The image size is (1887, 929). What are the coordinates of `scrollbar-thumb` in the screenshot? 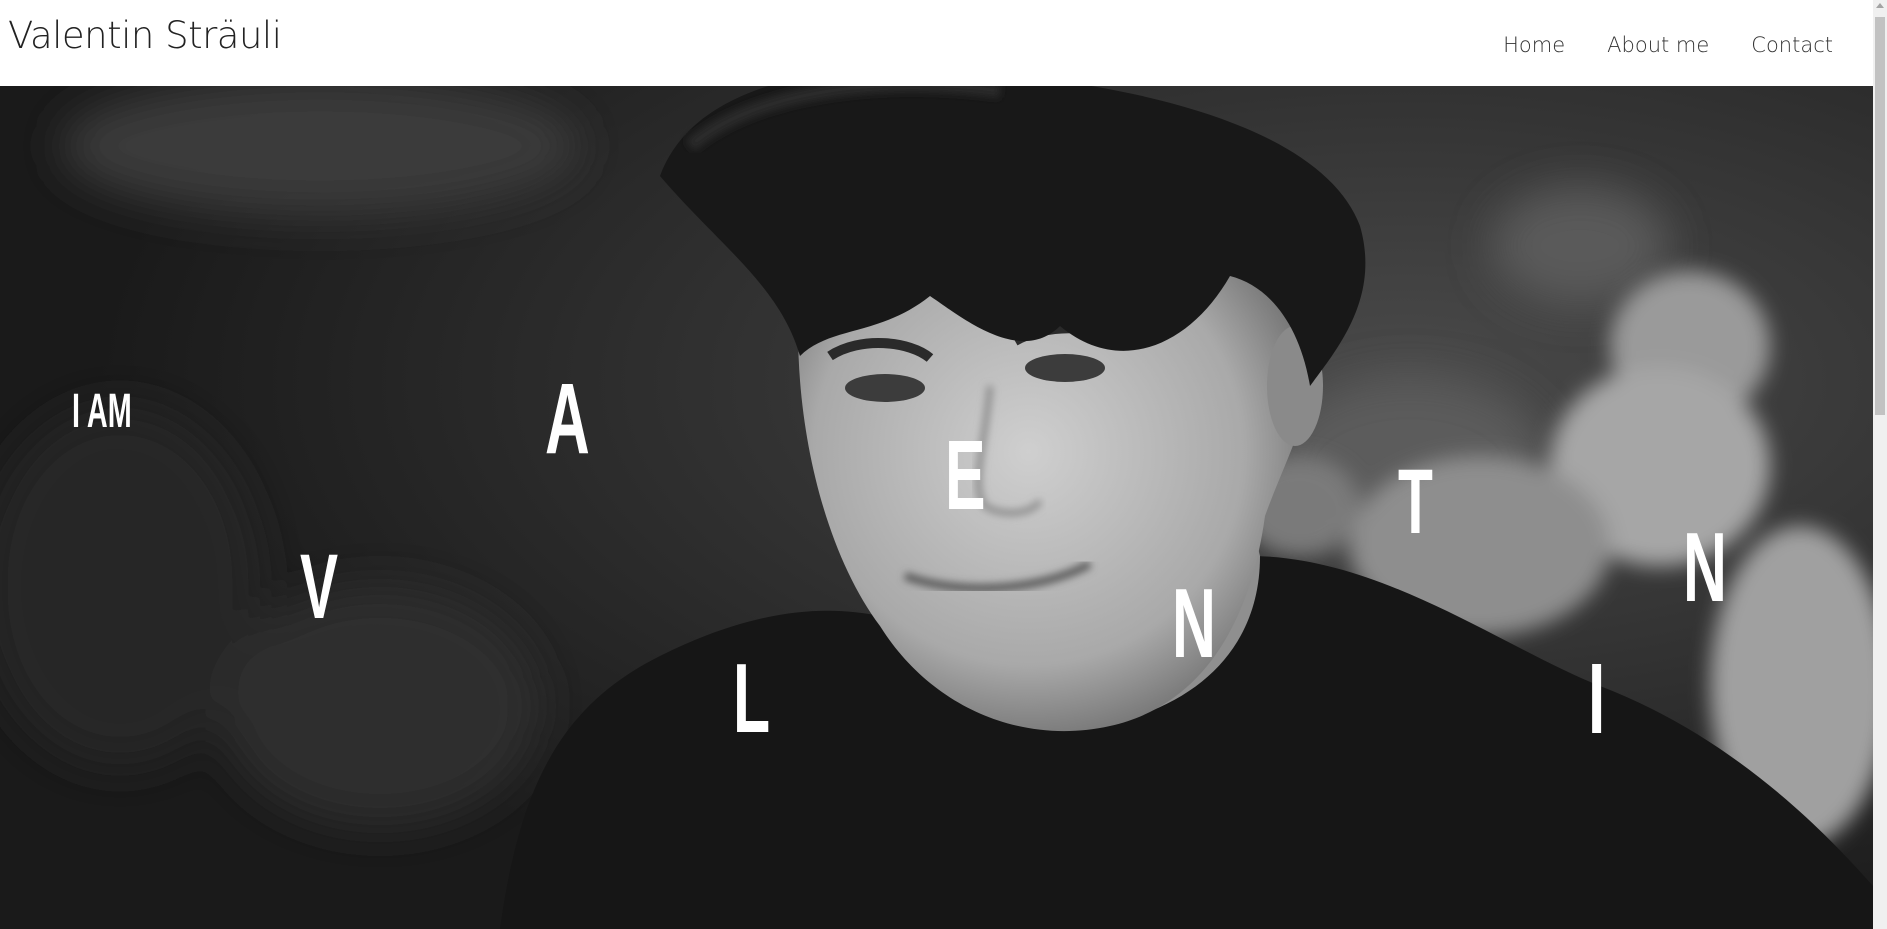 It's located at (1880, 216).